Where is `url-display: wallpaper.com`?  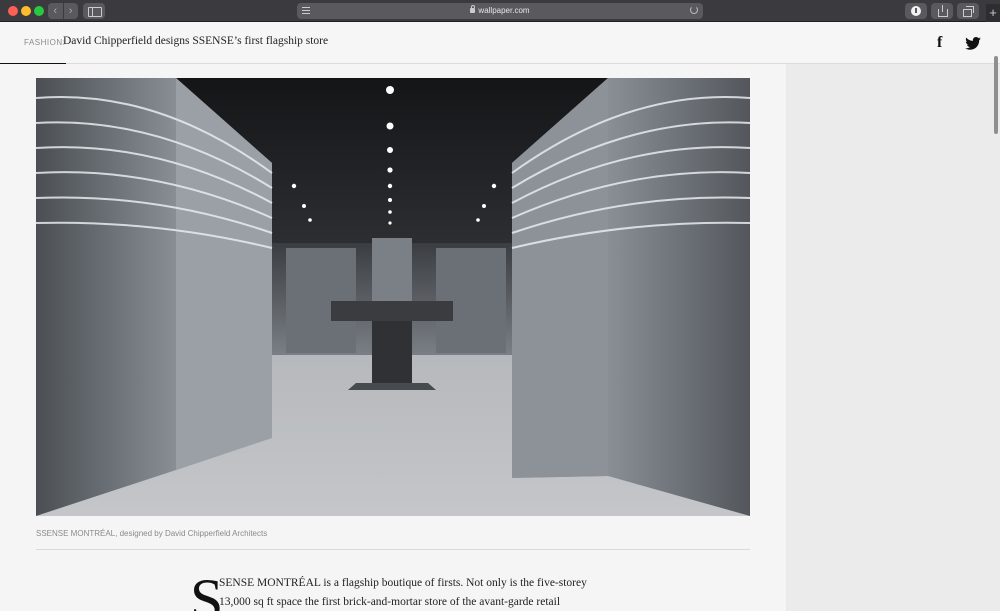
url-display: wallpaper.com is located at coordinates (500, 11).